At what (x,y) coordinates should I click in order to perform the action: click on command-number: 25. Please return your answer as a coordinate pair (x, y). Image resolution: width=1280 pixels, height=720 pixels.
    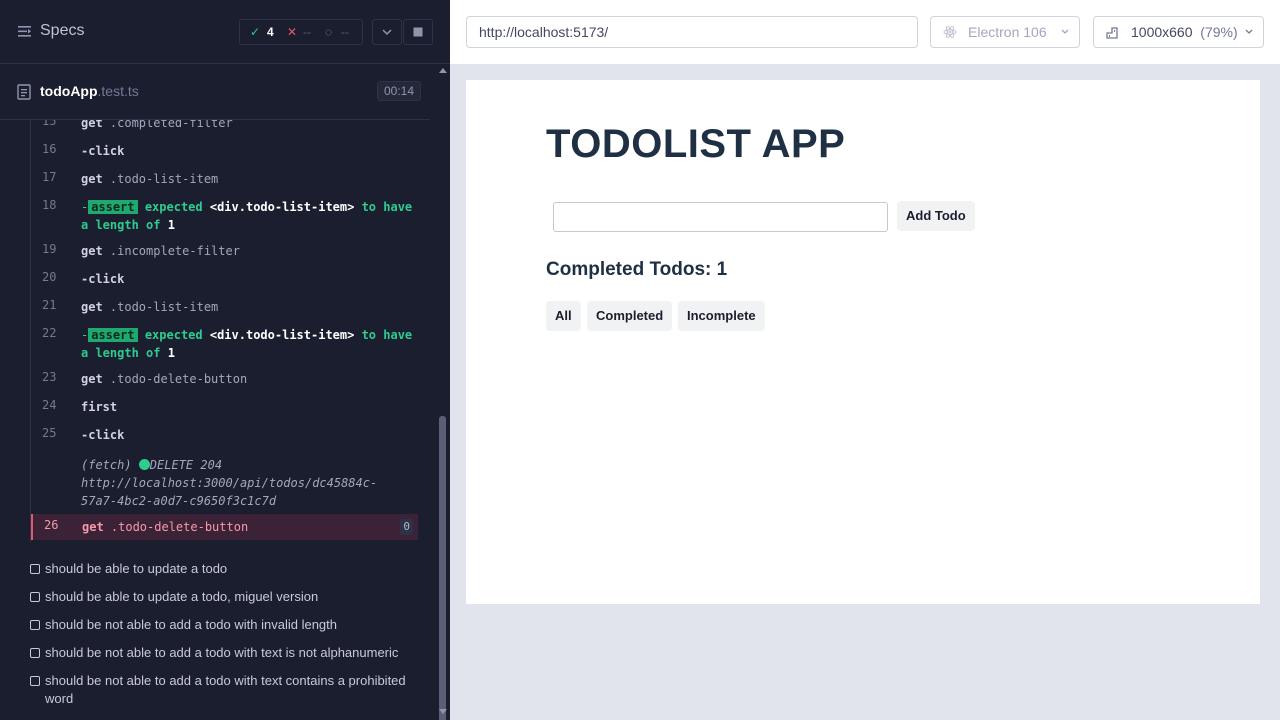
    Looking at the image, I should click on (49, 433).